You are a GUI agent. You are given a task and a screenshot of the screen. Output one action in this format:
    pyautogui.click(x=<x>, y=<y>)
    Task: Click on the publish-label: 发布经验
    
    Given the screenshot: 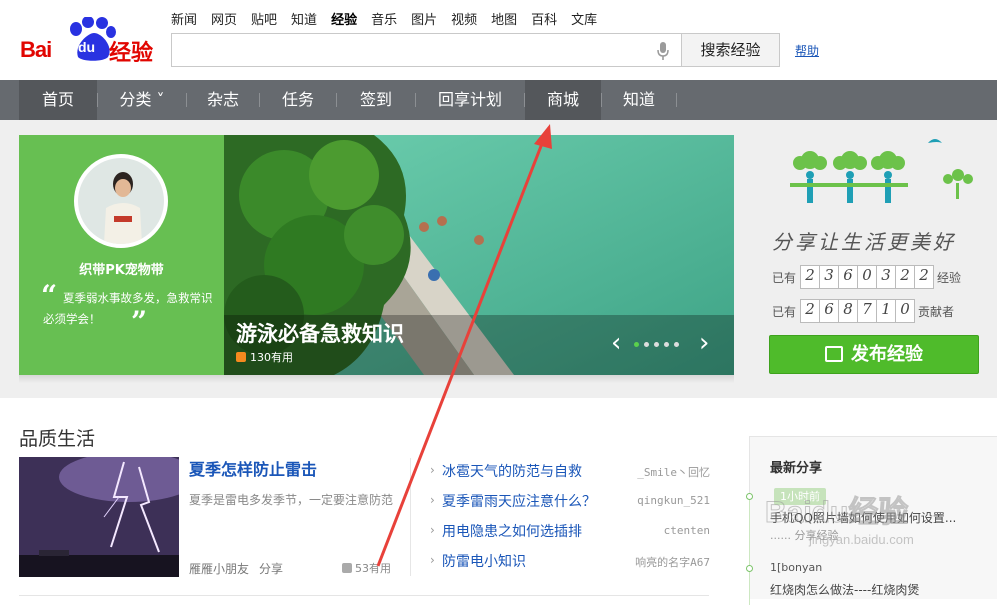 What is the action you would take?
    pyautogui.click(x=887, y=354)
    